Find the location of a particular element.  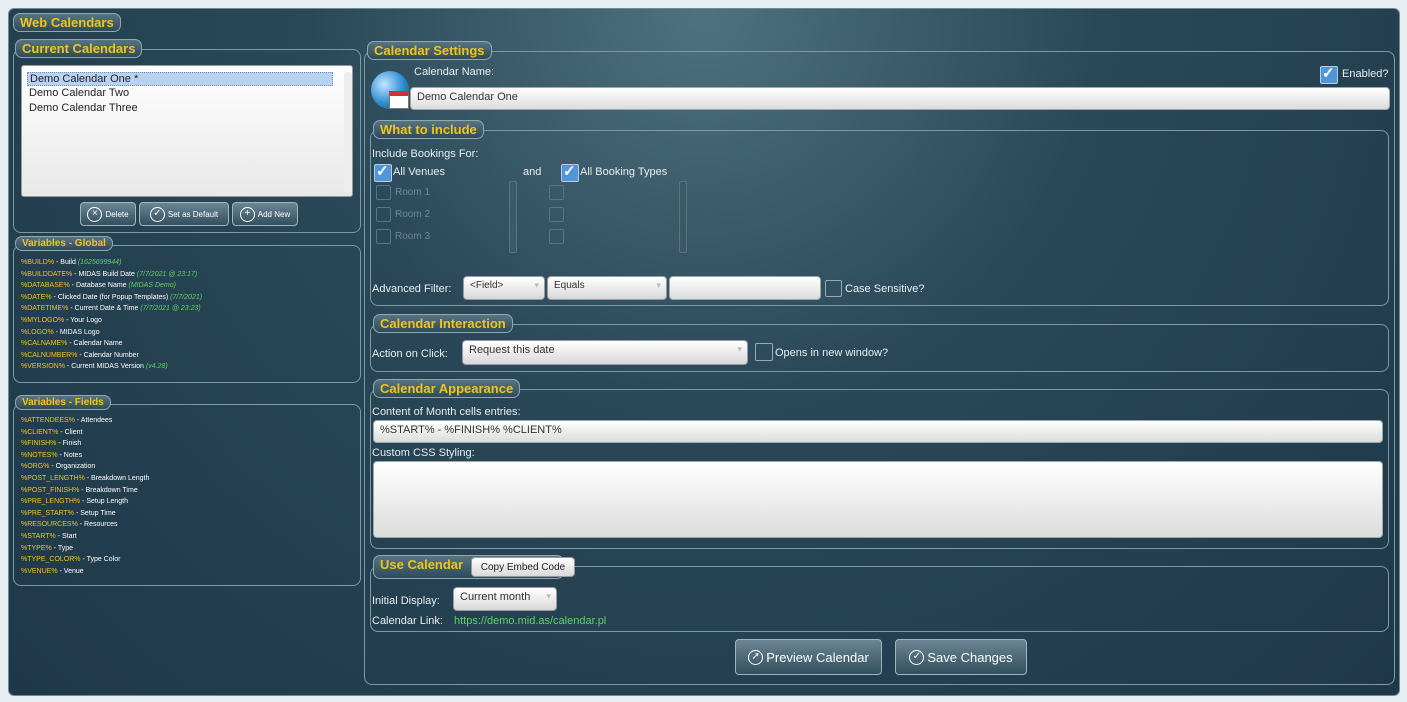

action-on-click-value: Request this date is located at coordinates (512, 350).